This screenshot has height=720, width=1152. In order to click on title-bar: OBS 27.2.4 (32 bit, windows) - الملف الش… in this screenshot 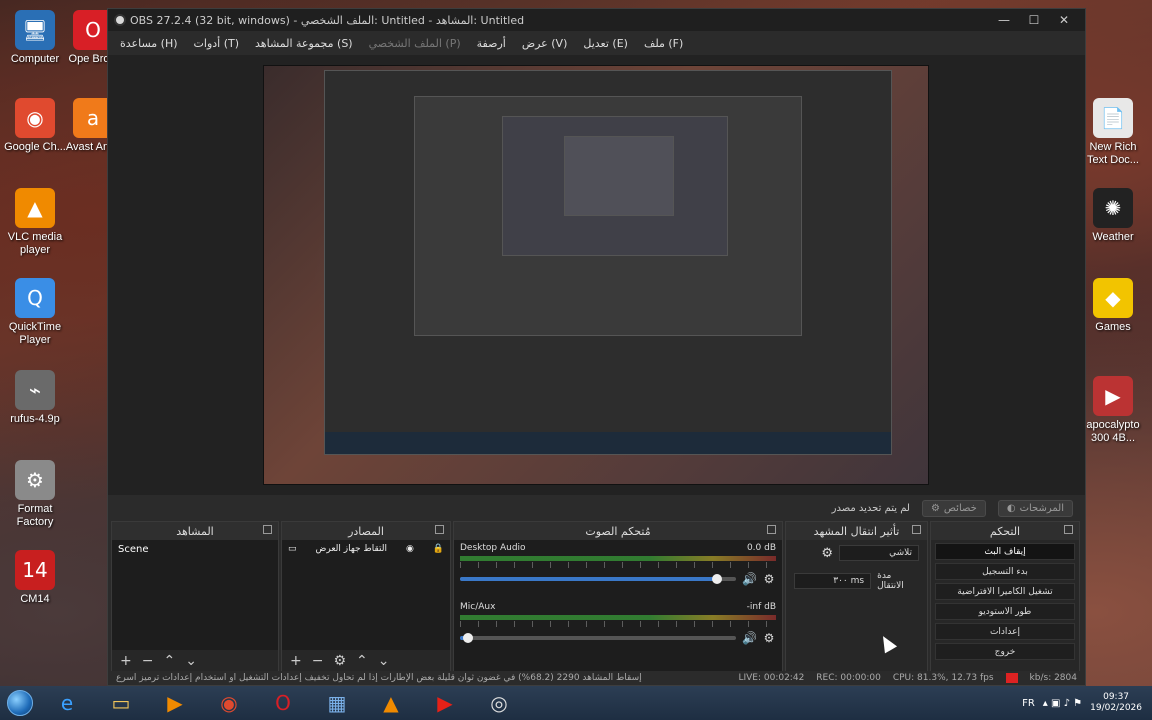, I will do `click(596, 20)`.